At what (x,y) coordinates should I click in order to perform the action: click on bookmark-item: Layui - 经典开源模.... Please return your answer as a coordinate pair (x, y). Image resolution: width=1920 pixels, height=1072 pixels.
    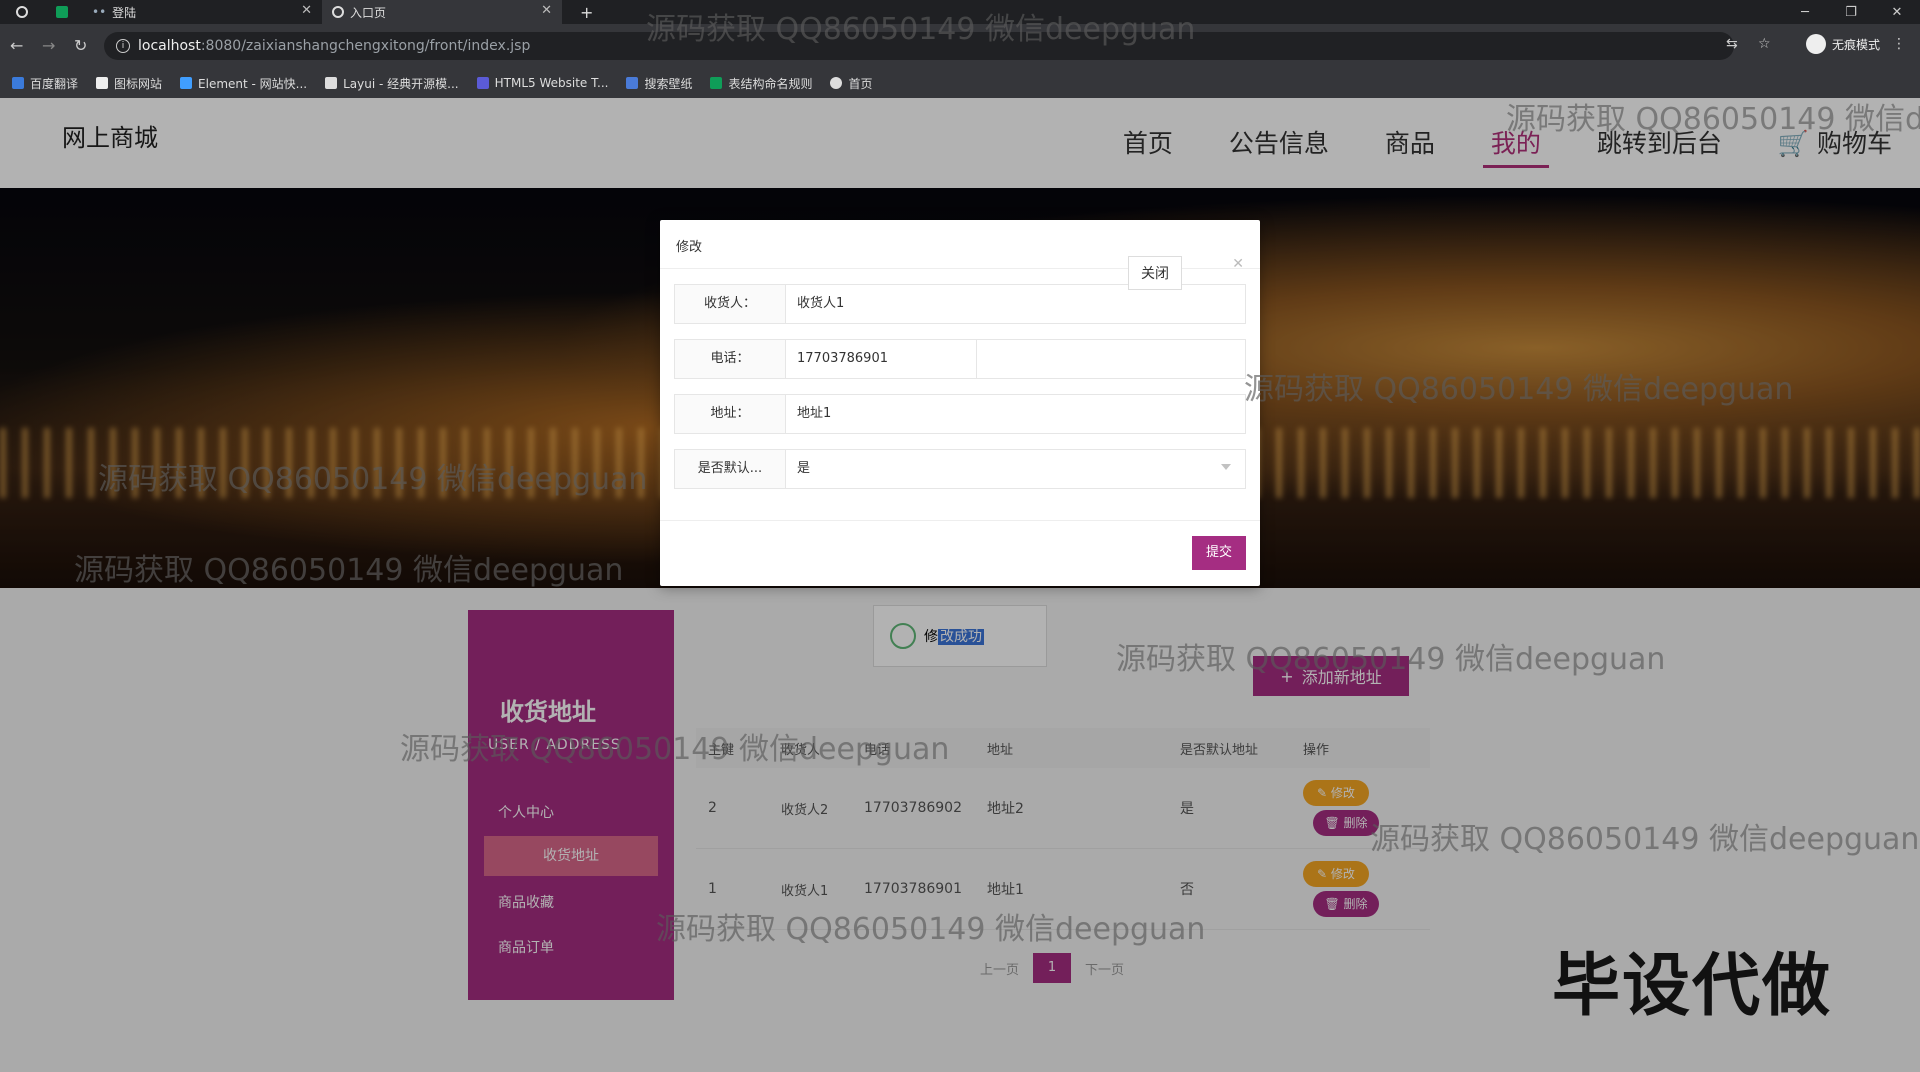
    Looking at the image, I should click on (392, 83).